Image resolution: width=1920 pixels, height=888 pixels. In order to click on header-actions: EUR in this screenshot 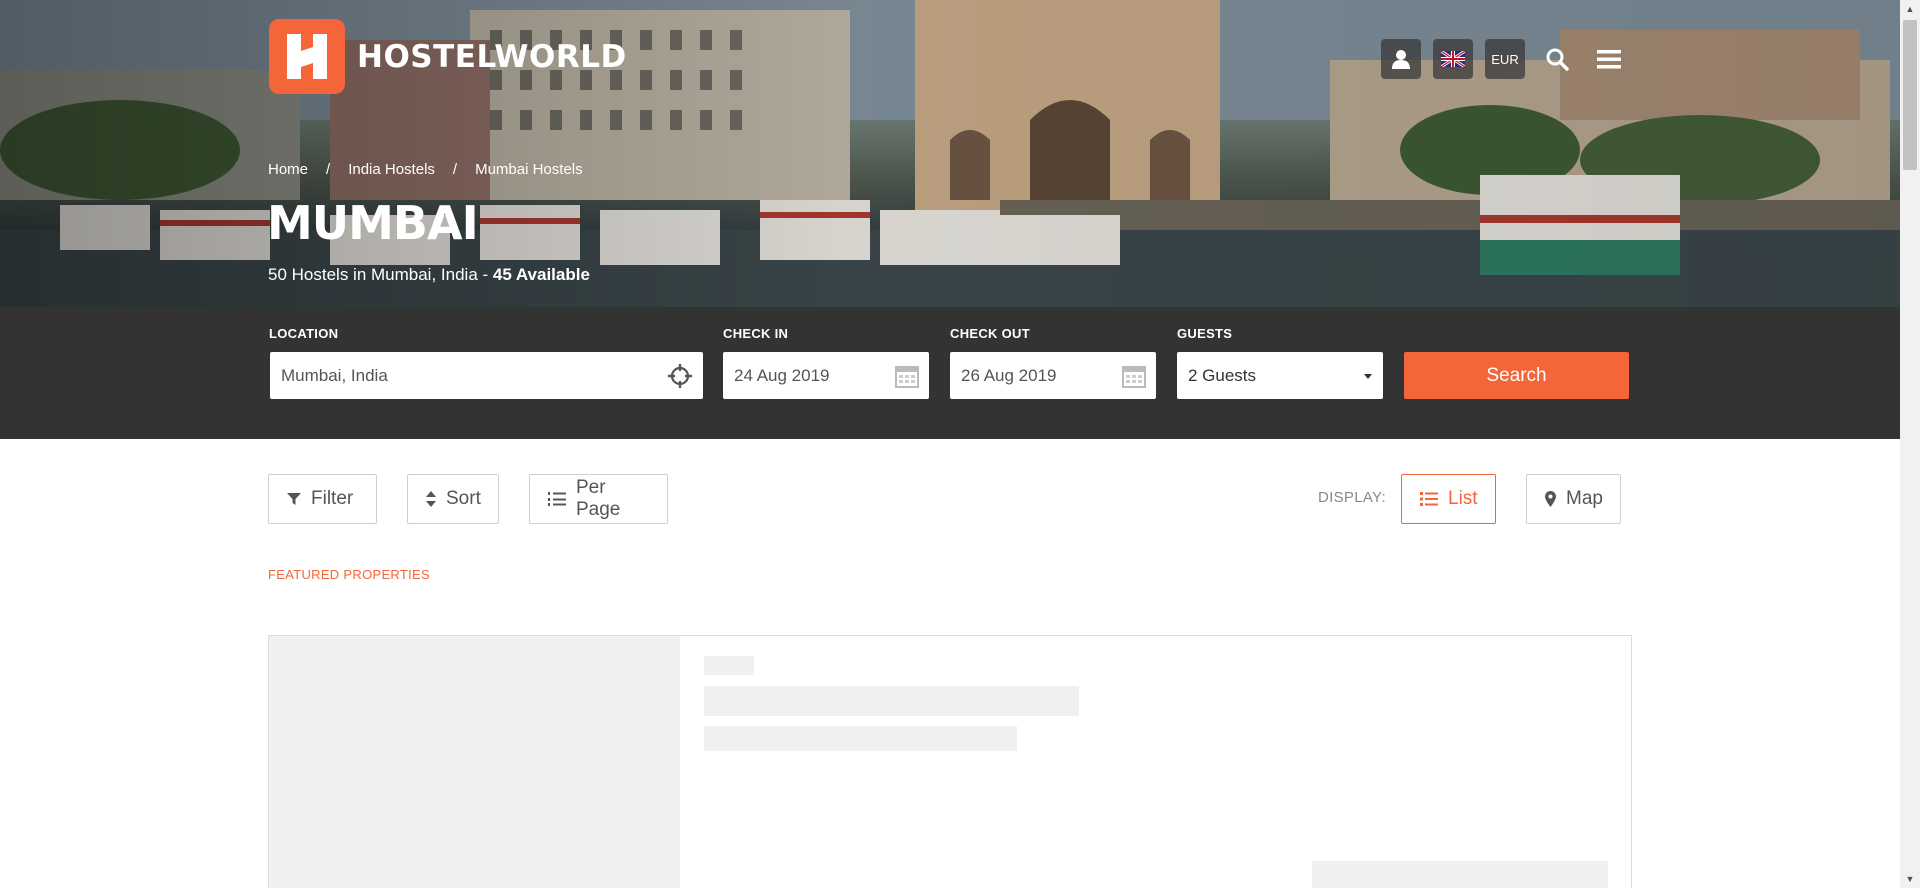, I will do `click(1505, 59)`.